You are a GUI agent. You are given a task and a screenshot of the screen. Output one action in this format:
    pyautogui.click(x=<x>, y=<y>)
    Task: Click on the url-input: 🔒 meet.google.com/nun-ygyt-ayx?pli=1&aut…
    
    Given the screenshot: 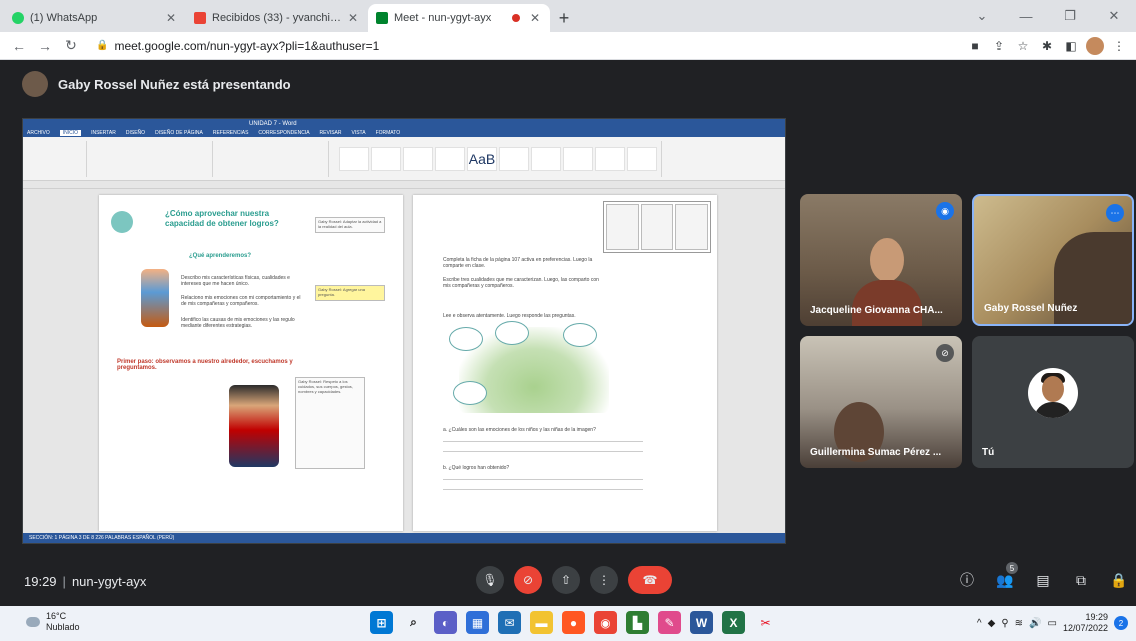 What is the action you would take?
    pyautogui.click(x=526, y=46)
    